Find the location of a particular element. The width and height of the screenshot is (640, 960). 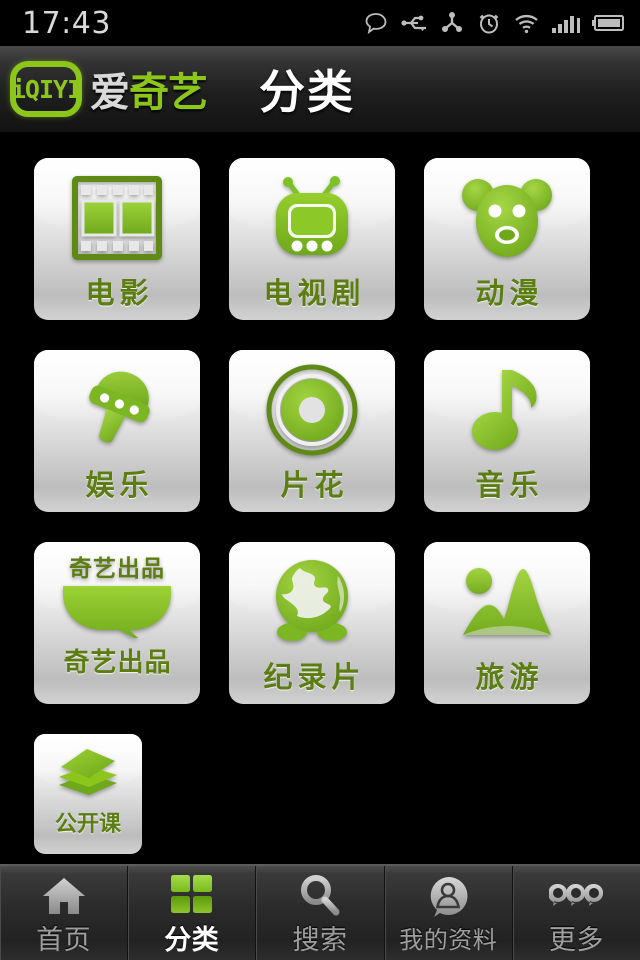

category-tile-open-course: 公开课 is located at coordinates (88, 794).